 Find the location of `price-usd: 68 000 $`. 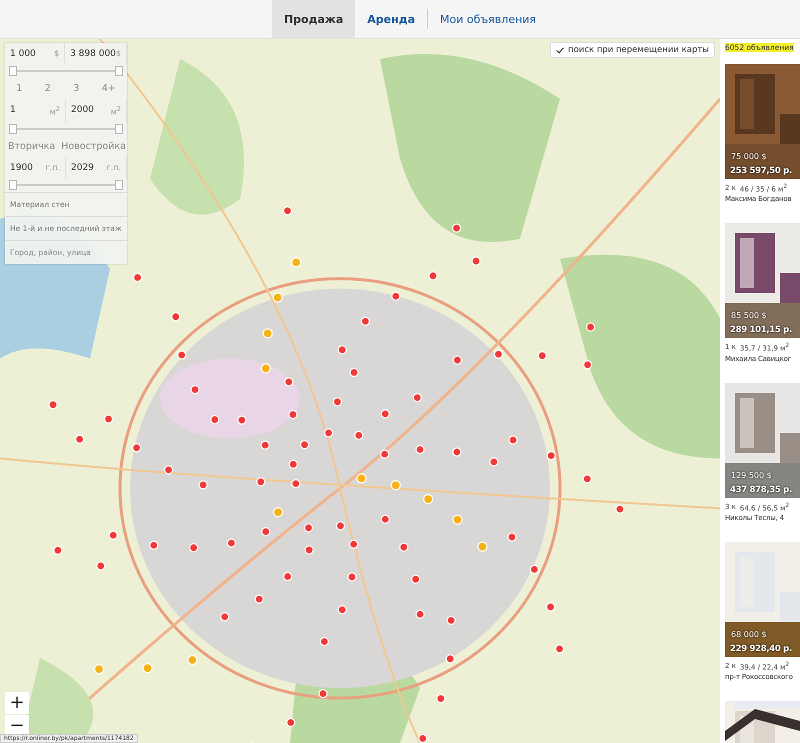

price-usd: 68 000 $ is located at coordinates (749, 634).